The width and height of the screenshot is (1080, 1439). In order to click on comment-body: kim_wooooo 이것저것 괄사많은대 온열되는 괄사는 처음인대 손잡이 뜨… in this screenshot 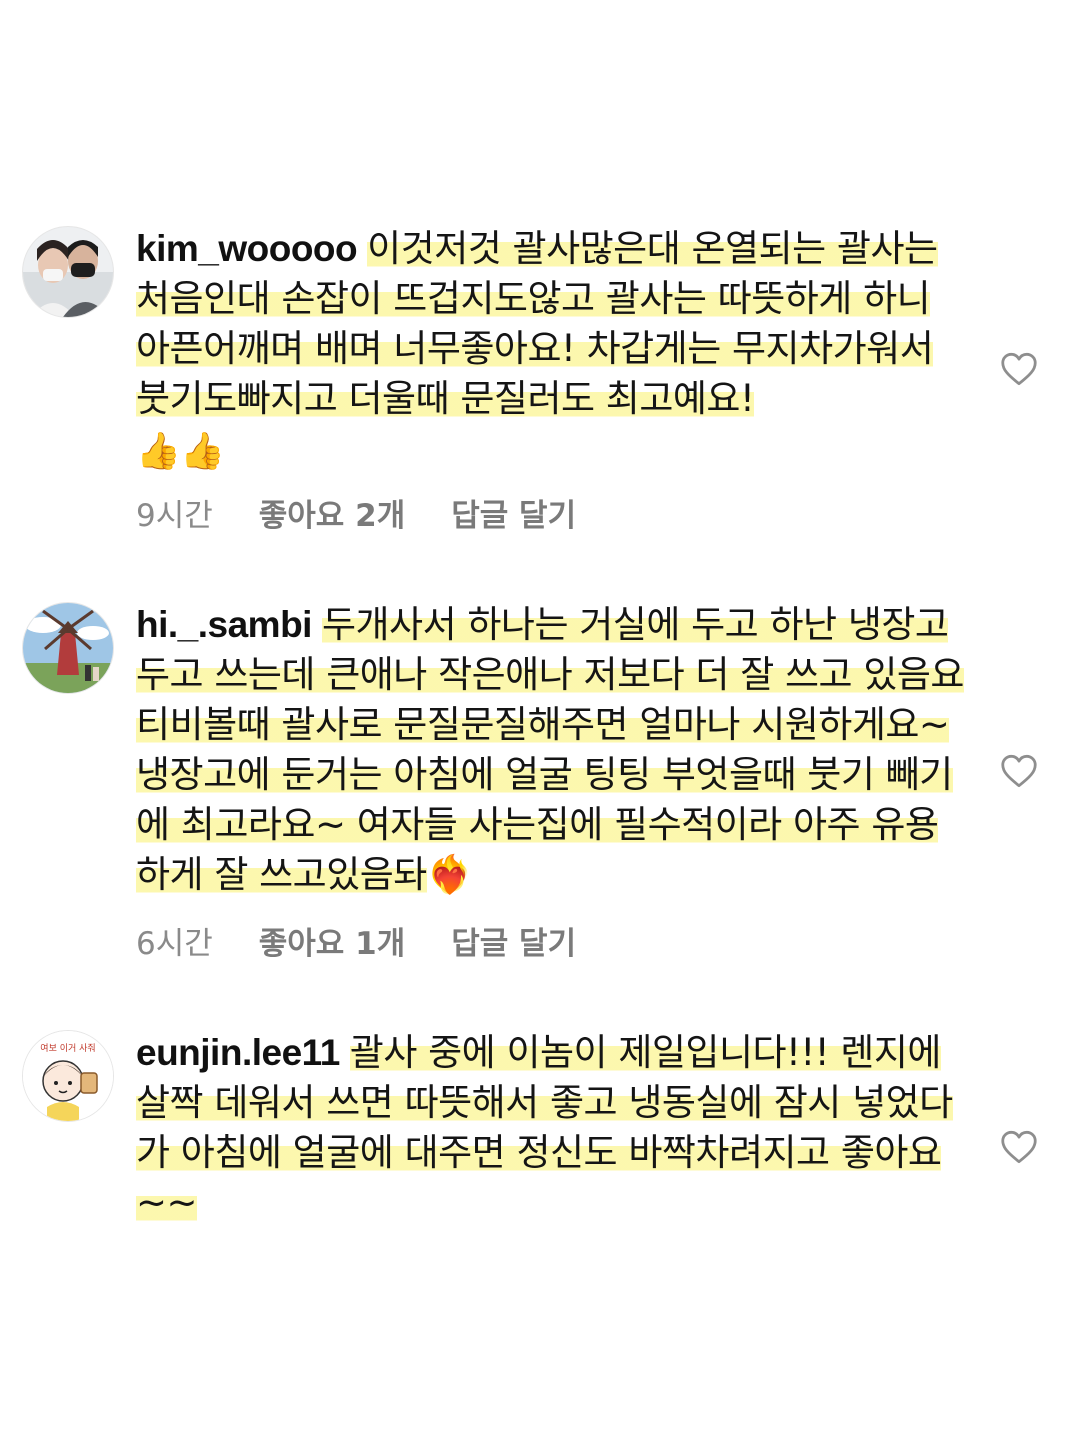, I will do `click(551, 352)`.